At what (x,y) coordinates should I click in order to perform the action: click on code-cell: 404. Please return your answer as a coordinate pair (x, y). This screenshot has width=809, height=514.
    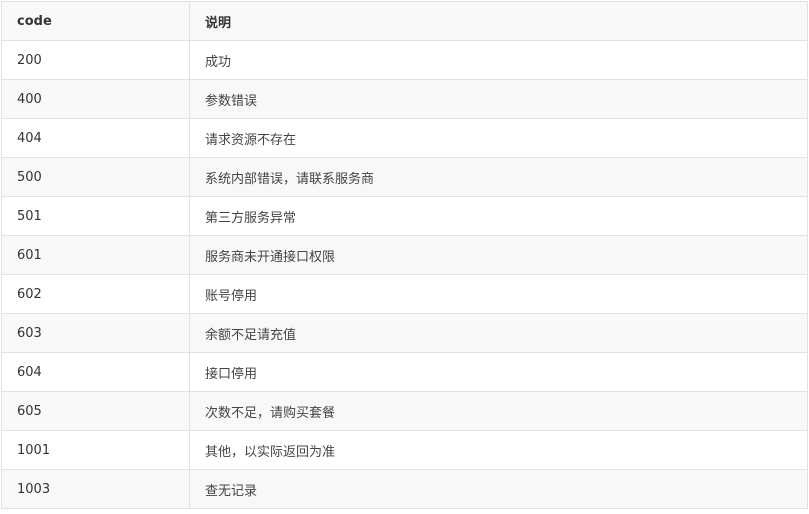
    Looking at the image, I should click on (95, 138).